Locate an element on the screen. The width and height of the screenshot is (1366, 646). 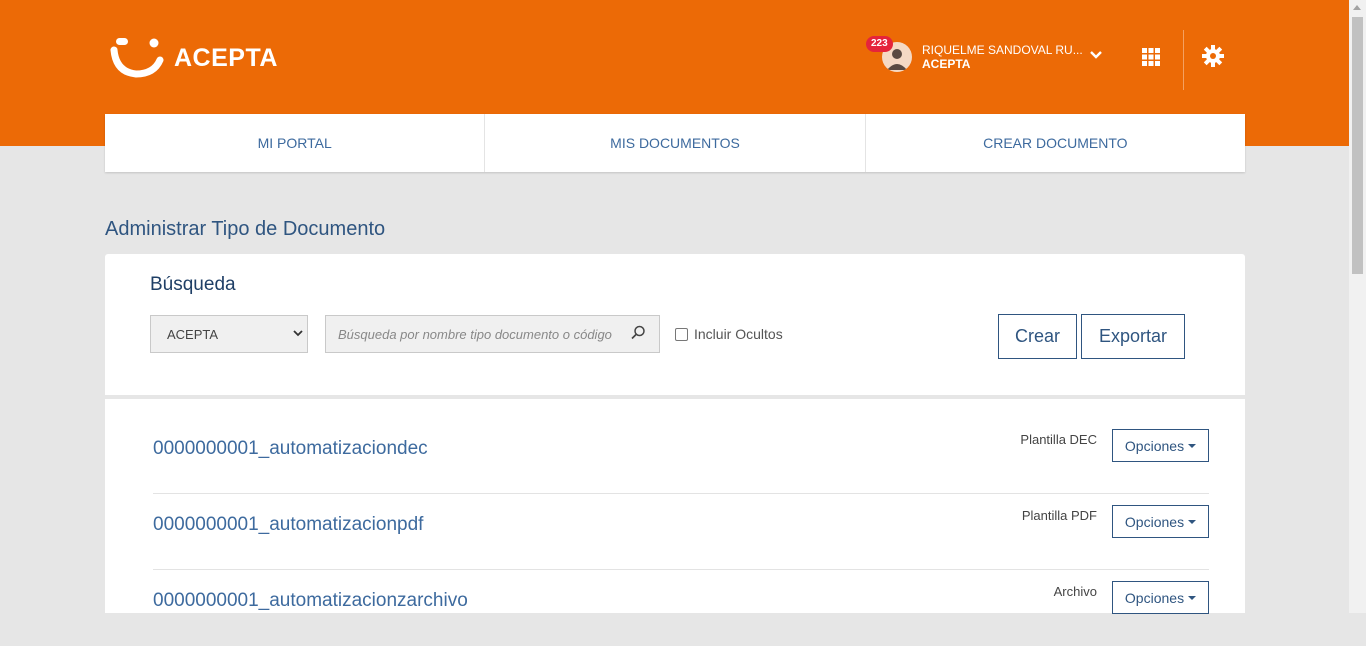
nav-mis-documentos: MIS DOCUMENTOS is located at coordinates (675, 143).